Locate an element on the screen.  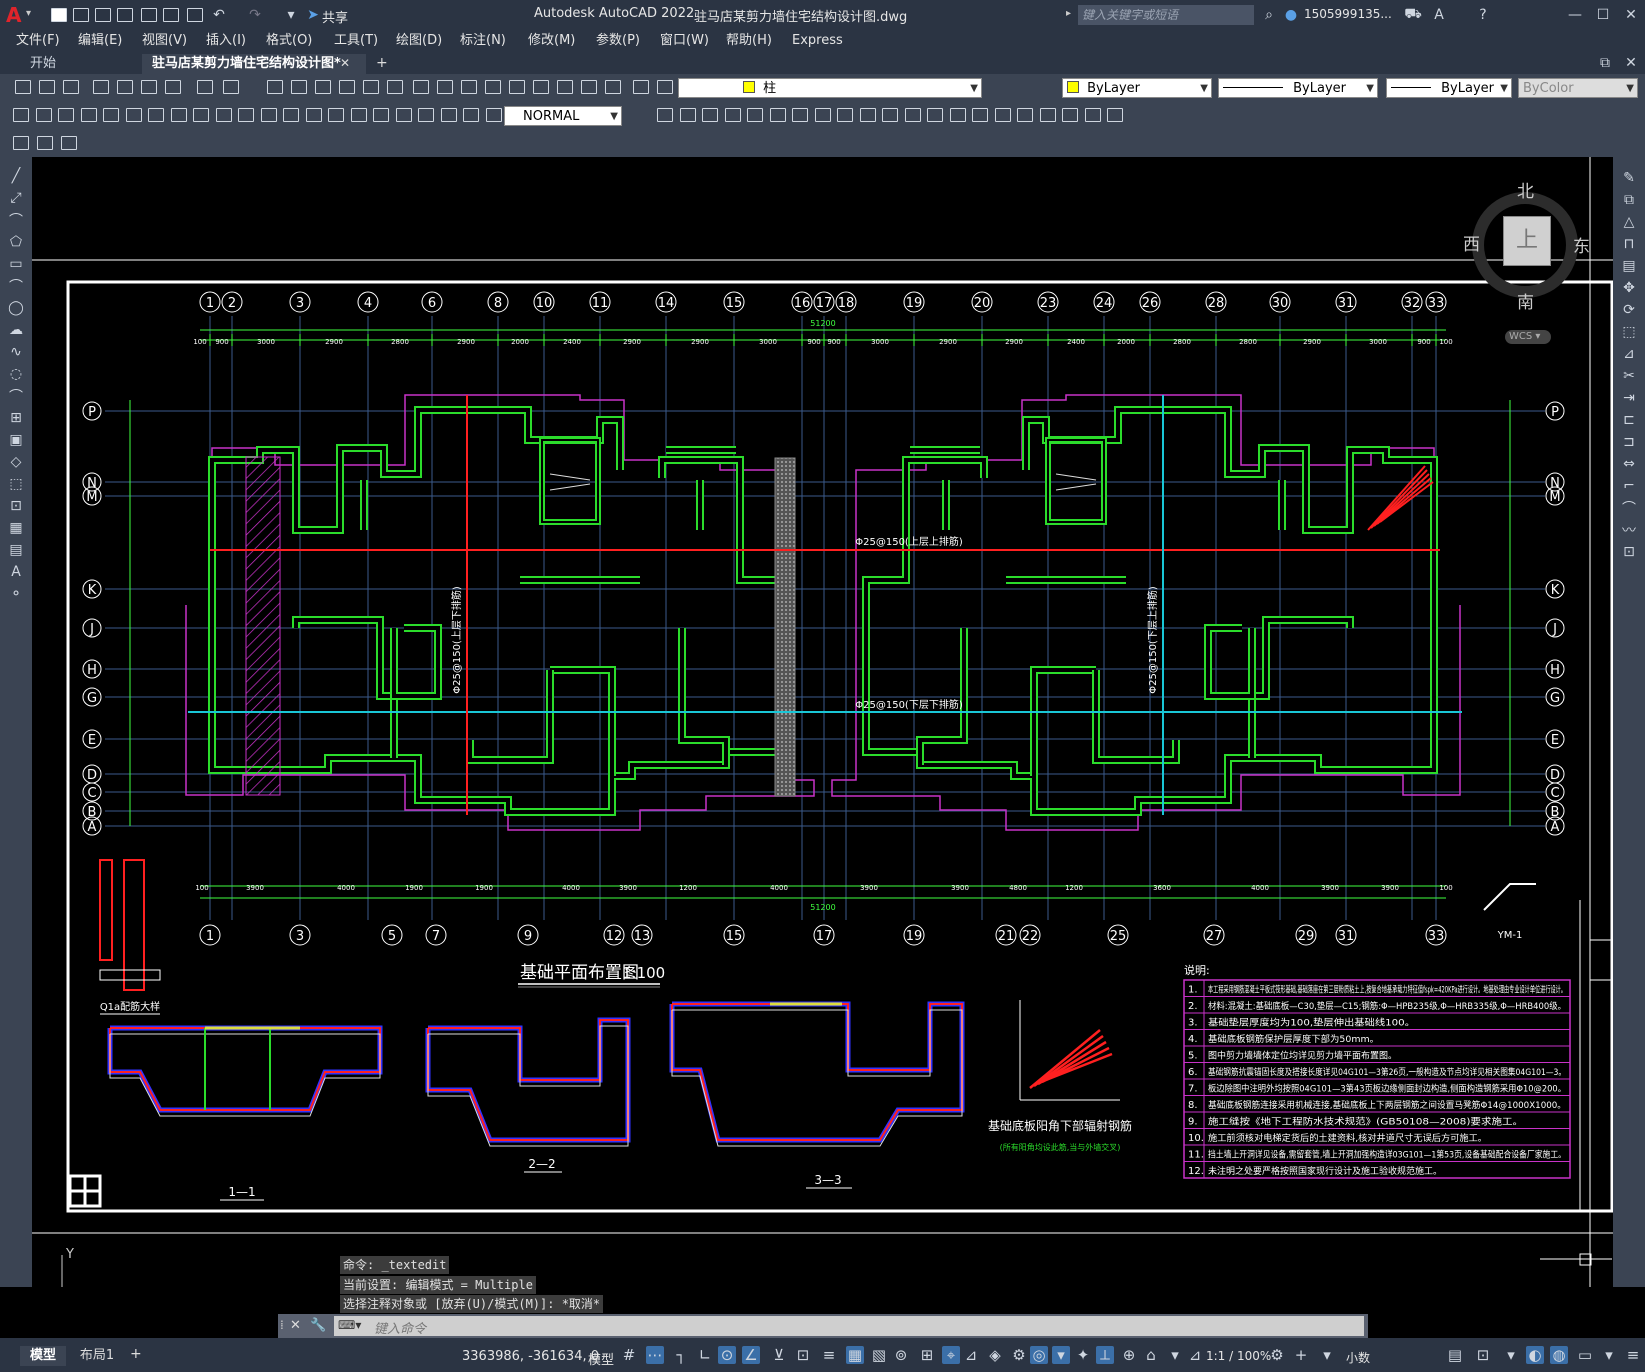
modify-tool-12-icon: ⊐ is located at coordinates (1629, 442).